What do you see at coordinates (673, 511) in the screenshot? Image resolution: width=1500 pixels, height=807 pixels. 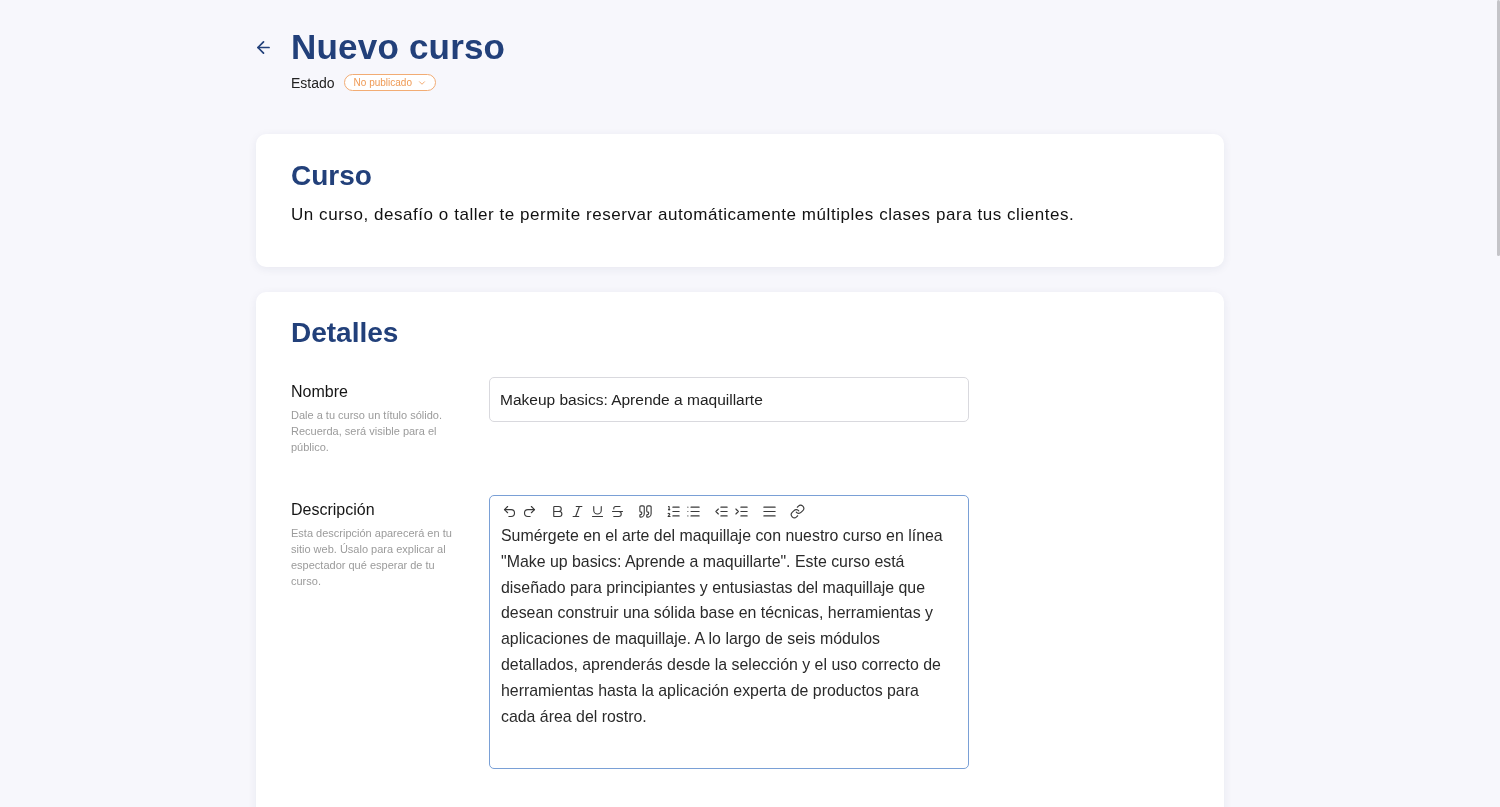 I see `numbered-list-icon` at bounding box center [673, 511].